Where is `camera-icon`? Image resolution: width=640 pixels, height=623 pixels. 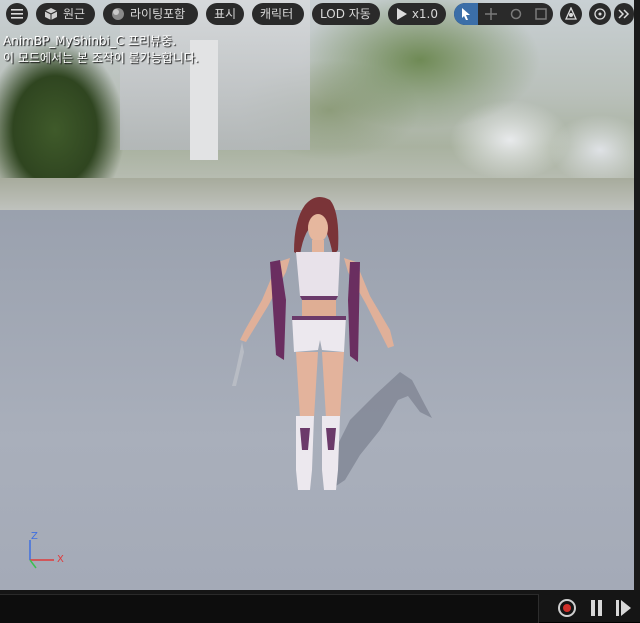
camera-icon is located at coordinates (571, 13).